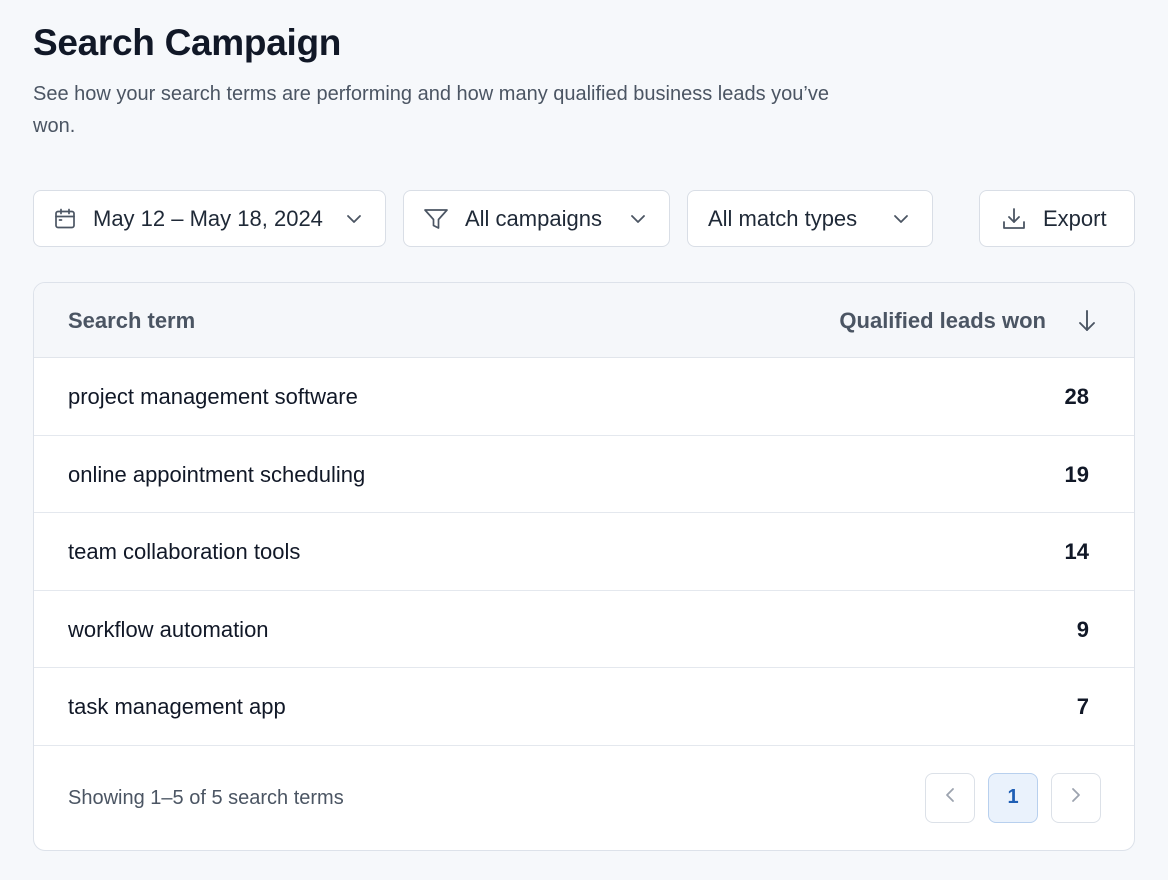  What do you see at coordinates (187, 42) in the screenshot?
I see `page-title: Search Campaign` at bounding box center [187, 42].